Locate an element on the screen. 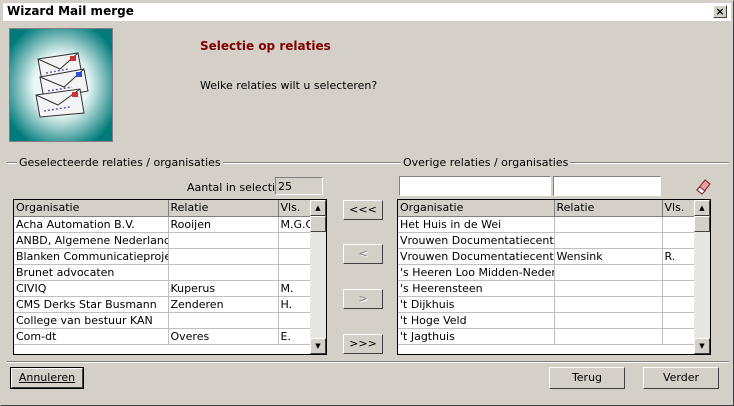  cell: Rooijen is located at coordinates (223, 224).